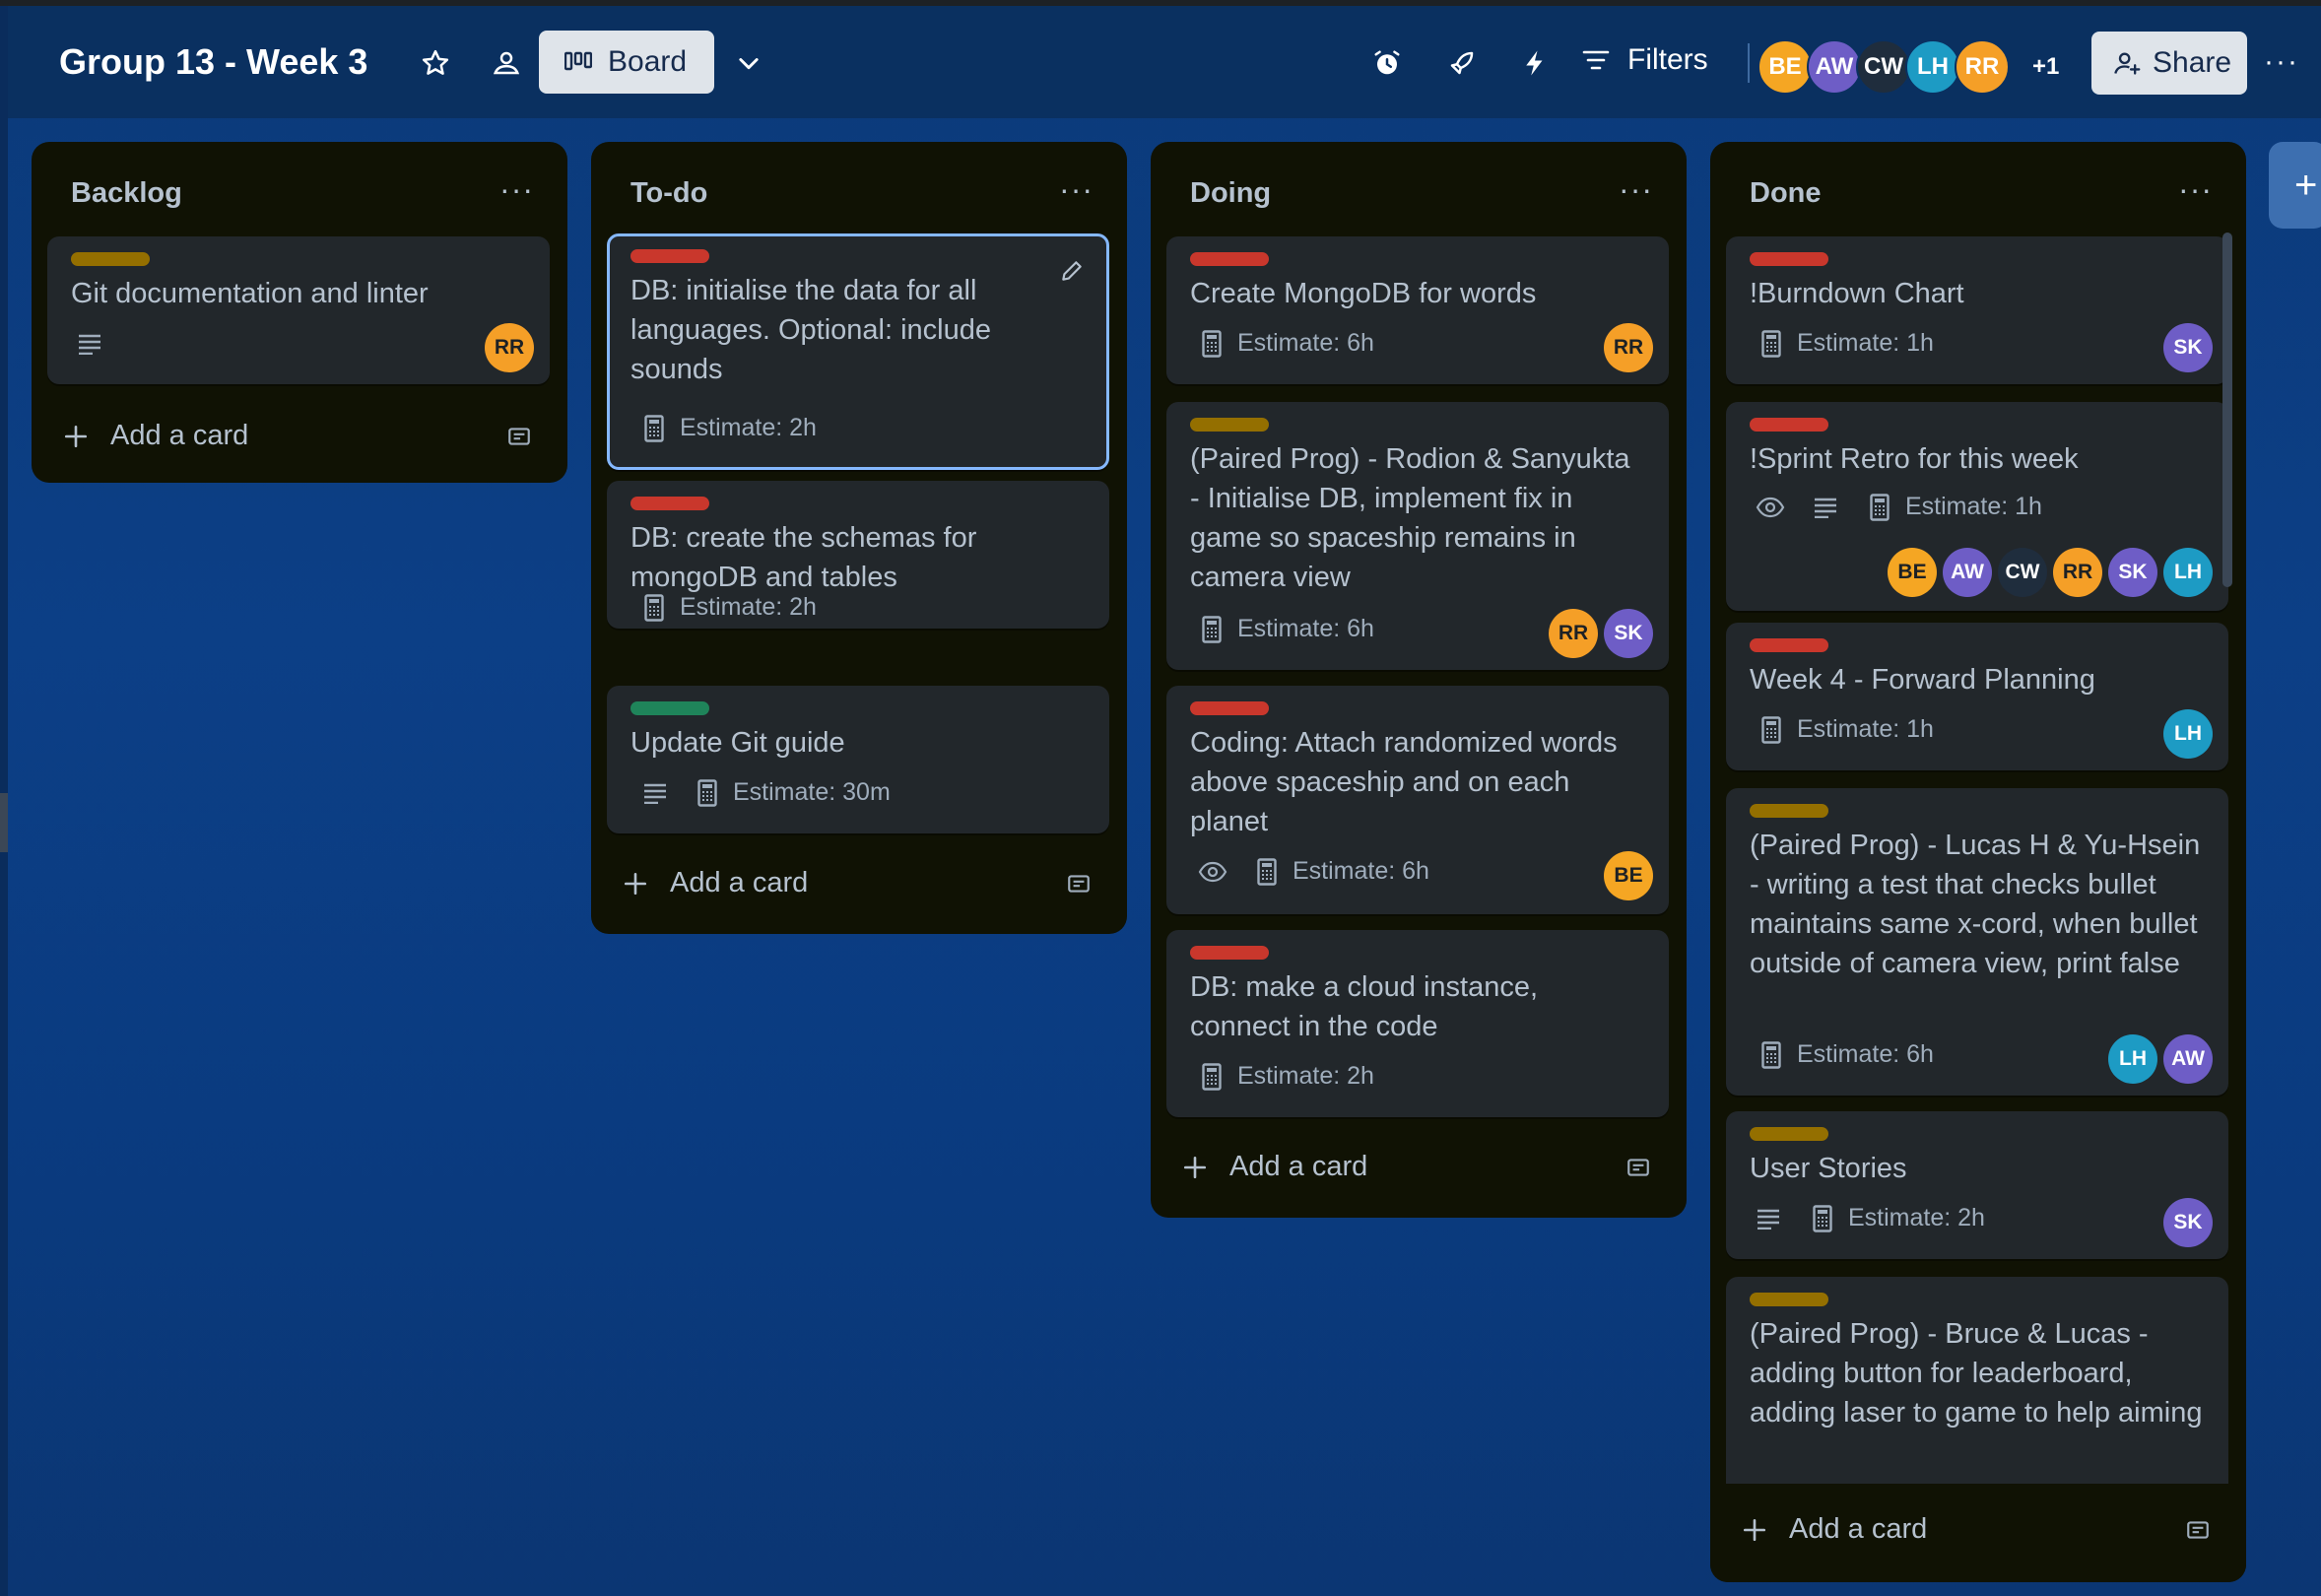  Describe the element at coordinates (1983, 67) in the screenshot. I see `member-avatar: RR` at that location.